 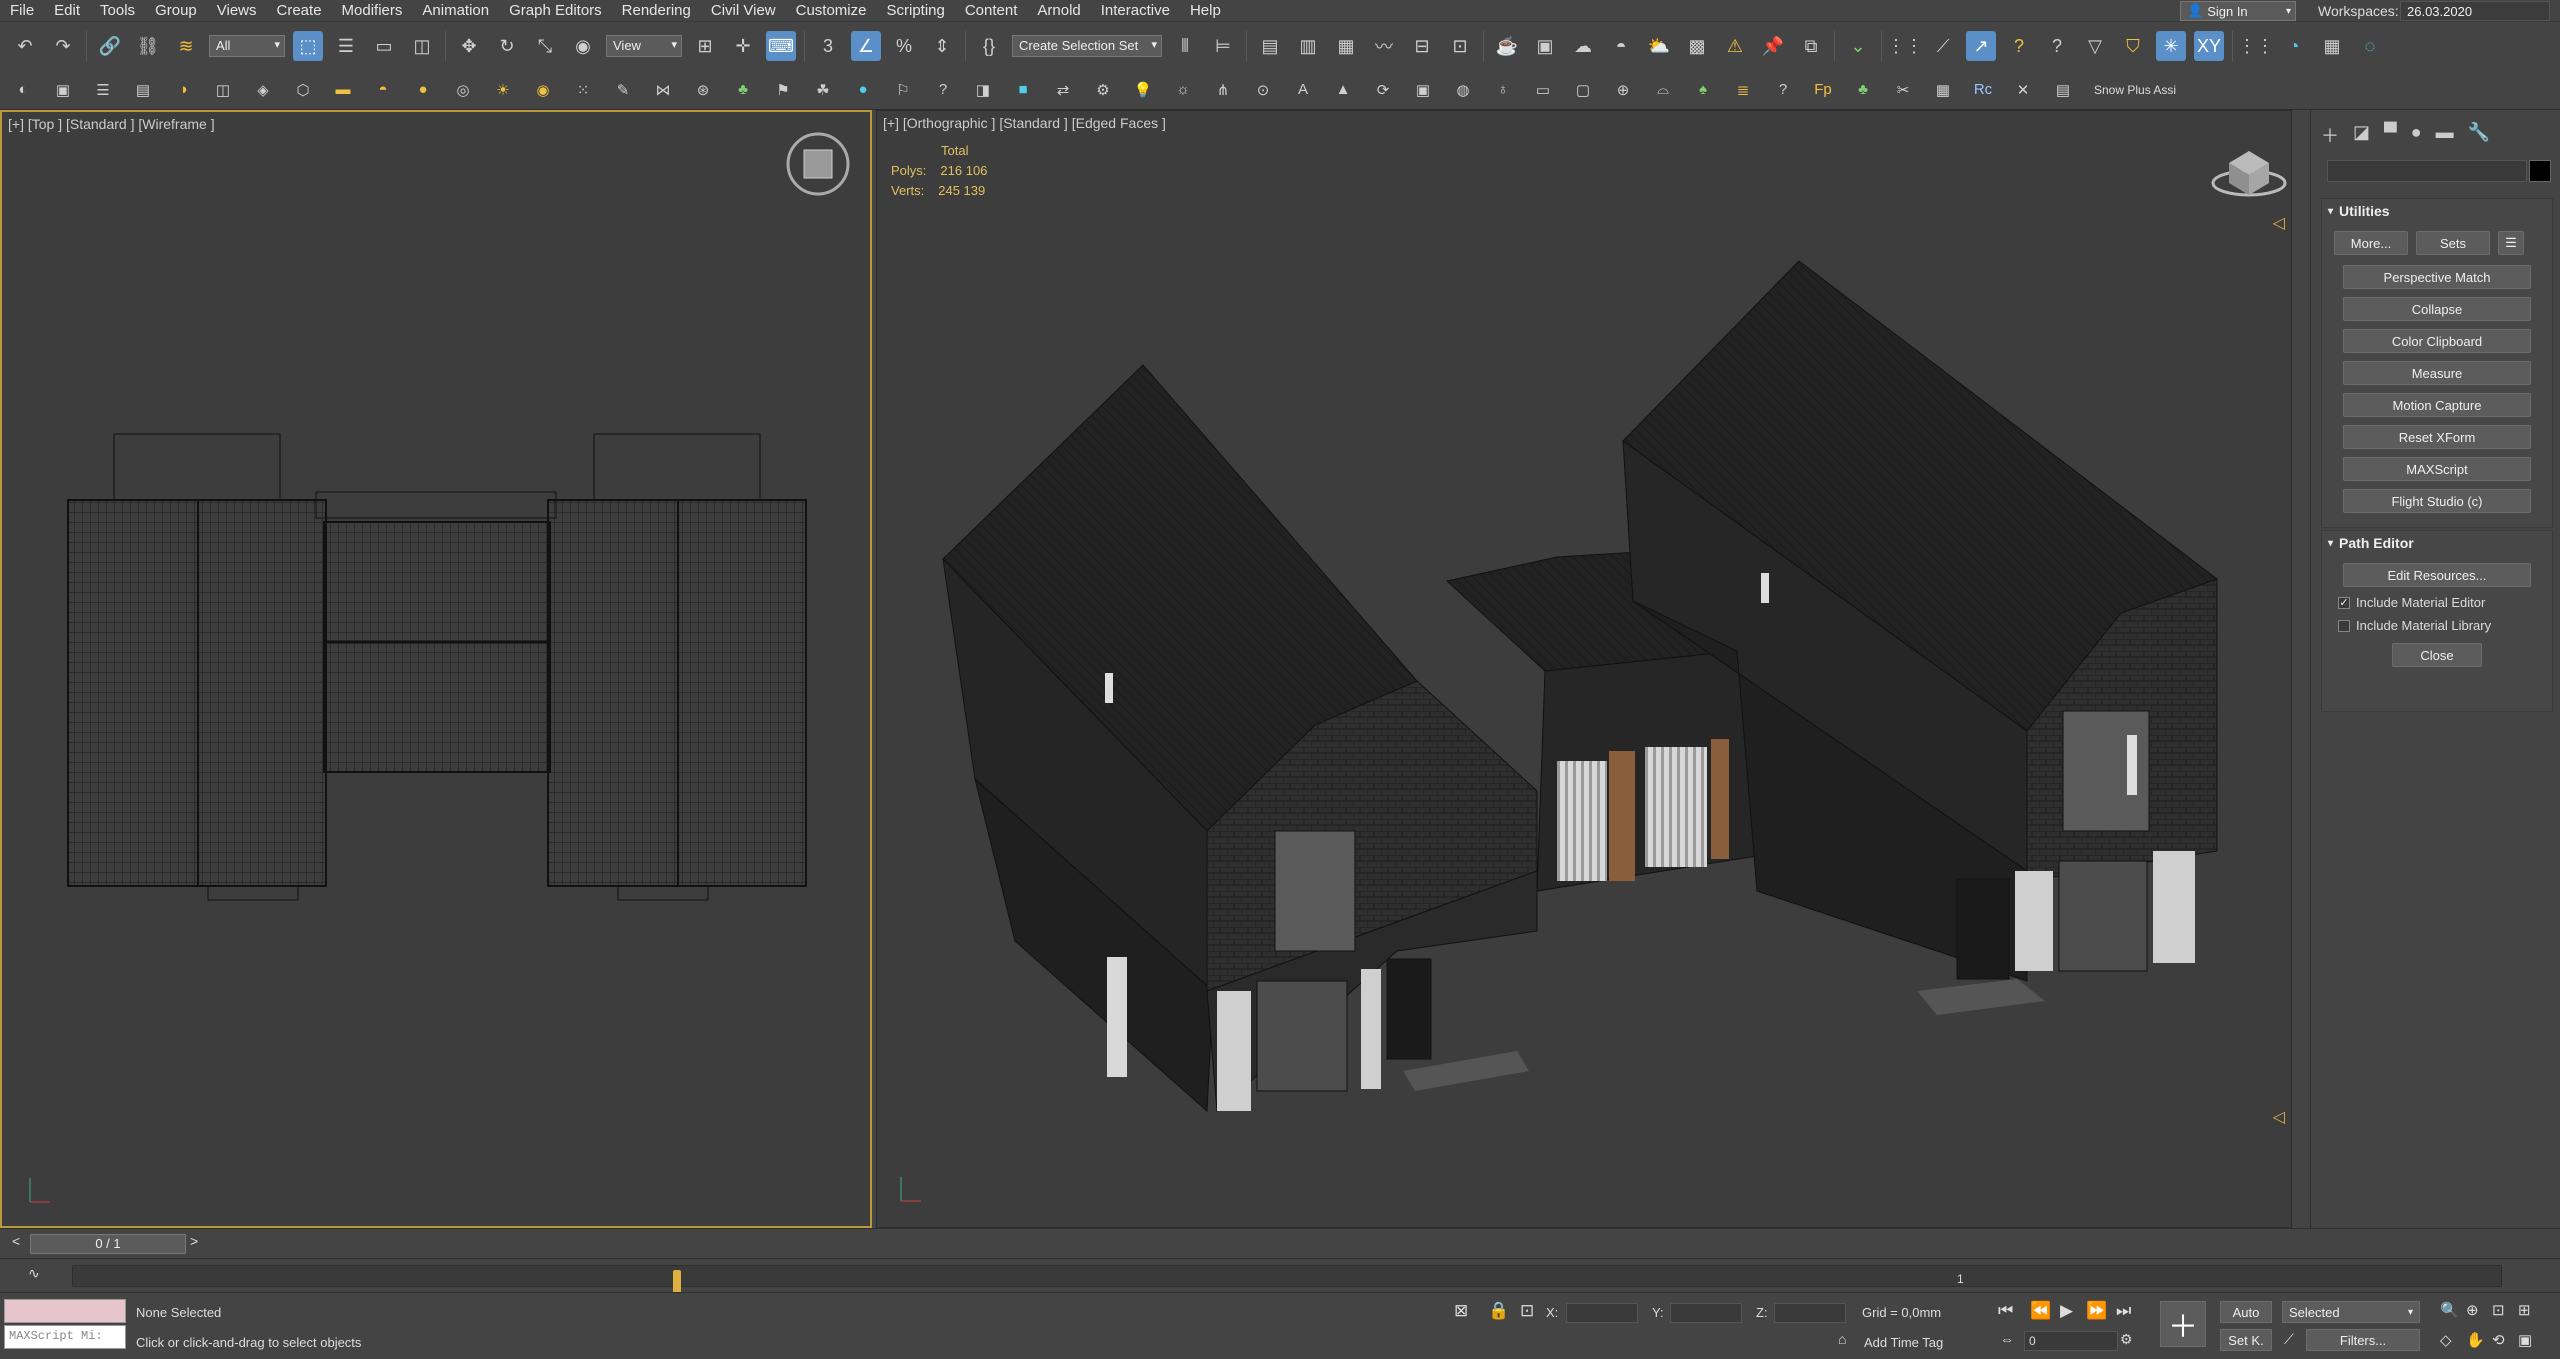 I want to click on menu-item-views: Views, so click(x=237, y=10).